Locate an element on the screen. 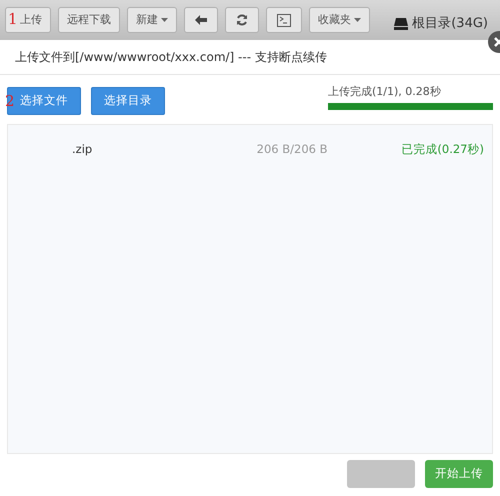  toolbar-button: 1 上传 is located at coordinates (28, 20).